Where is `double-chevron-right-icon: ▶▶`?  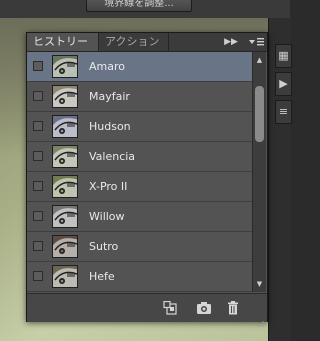
double-chevron-right-icon: ▶▶ is located at coordinates (231, 42).